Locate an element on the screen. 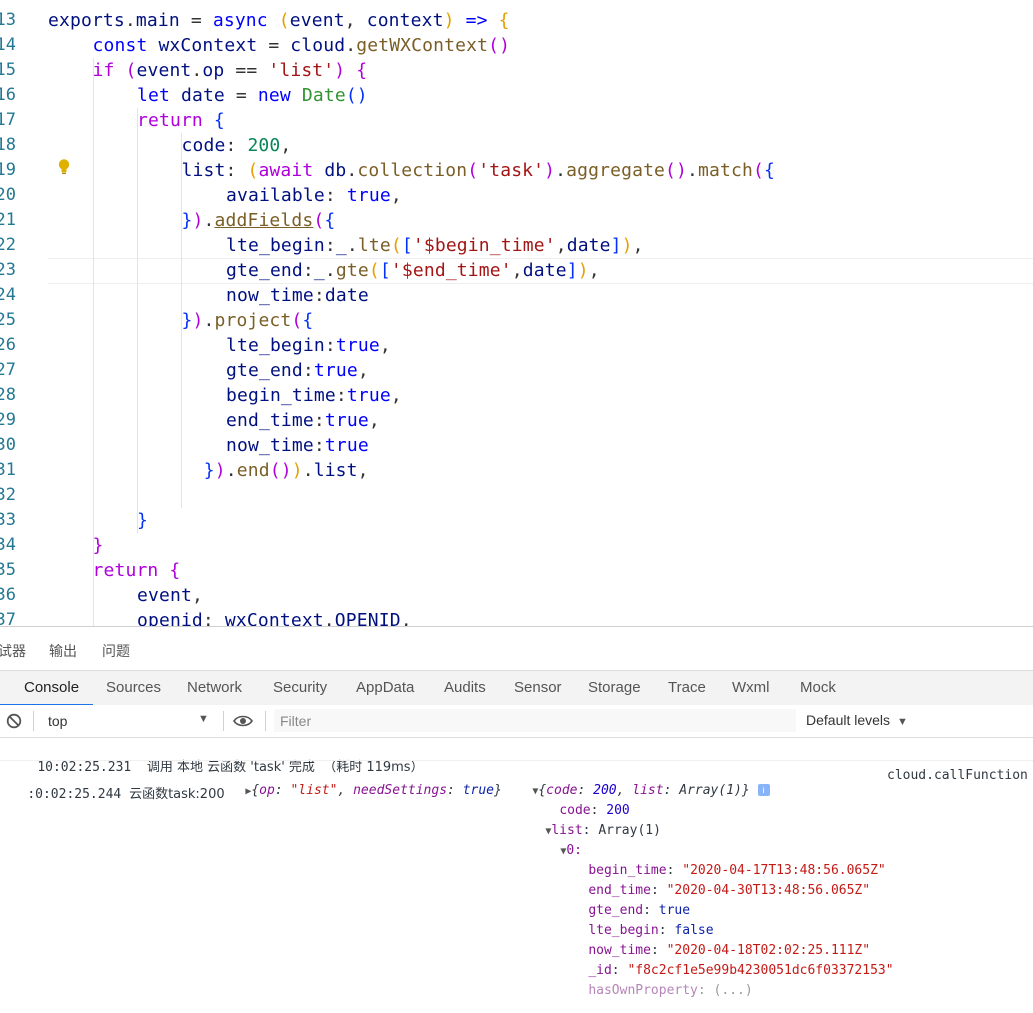 This screenshot has height=1013, width=1033. code-line: 14 const wxContext = cloud.getWXContext() is located at coordinates (516, 45).